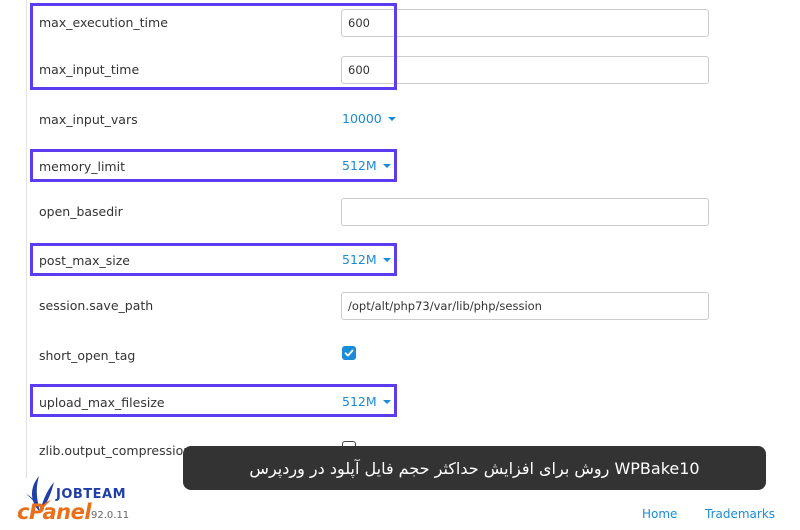 The image size is (800, 530). I want to click on setting-row-memory-limit: memory_limit 512M, so click(369, 168).